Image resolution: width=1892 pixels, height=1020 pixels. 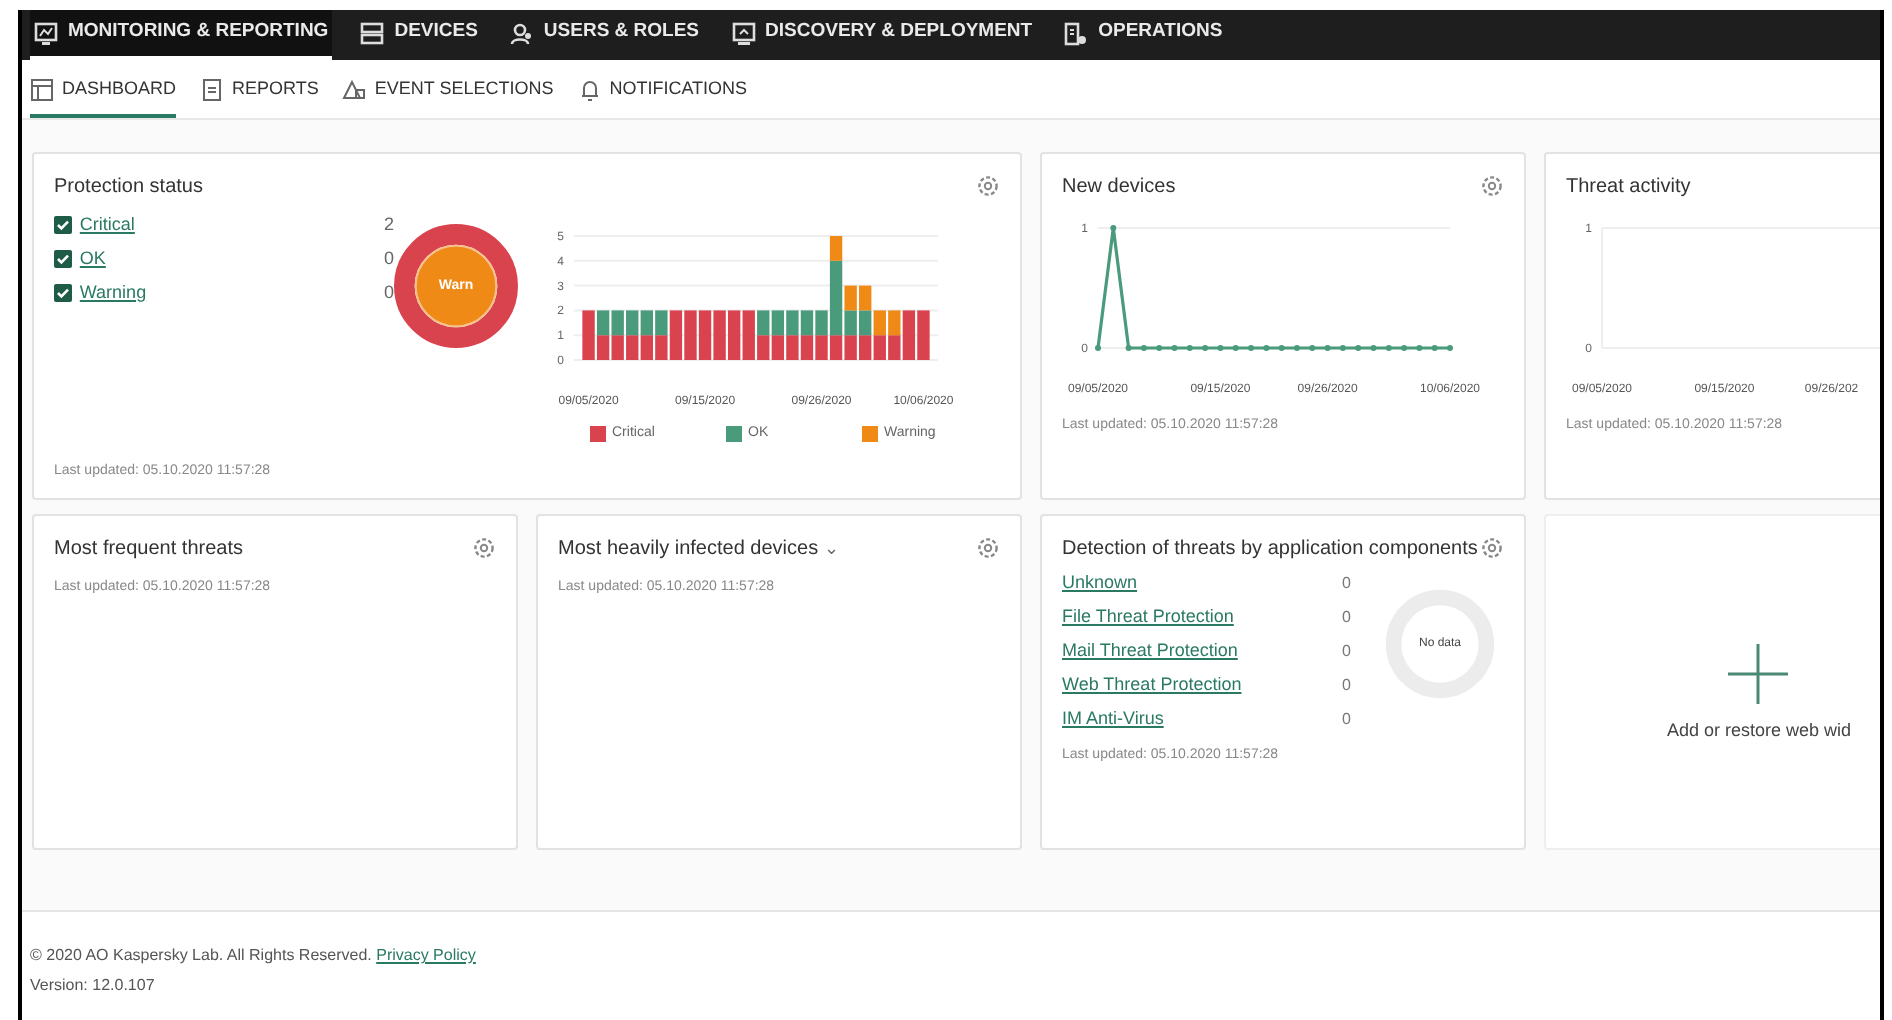 What do you see at coordinates (1758, 674) in the screenshot?
I see `plus-icon` at bounding box center [1758, 674].